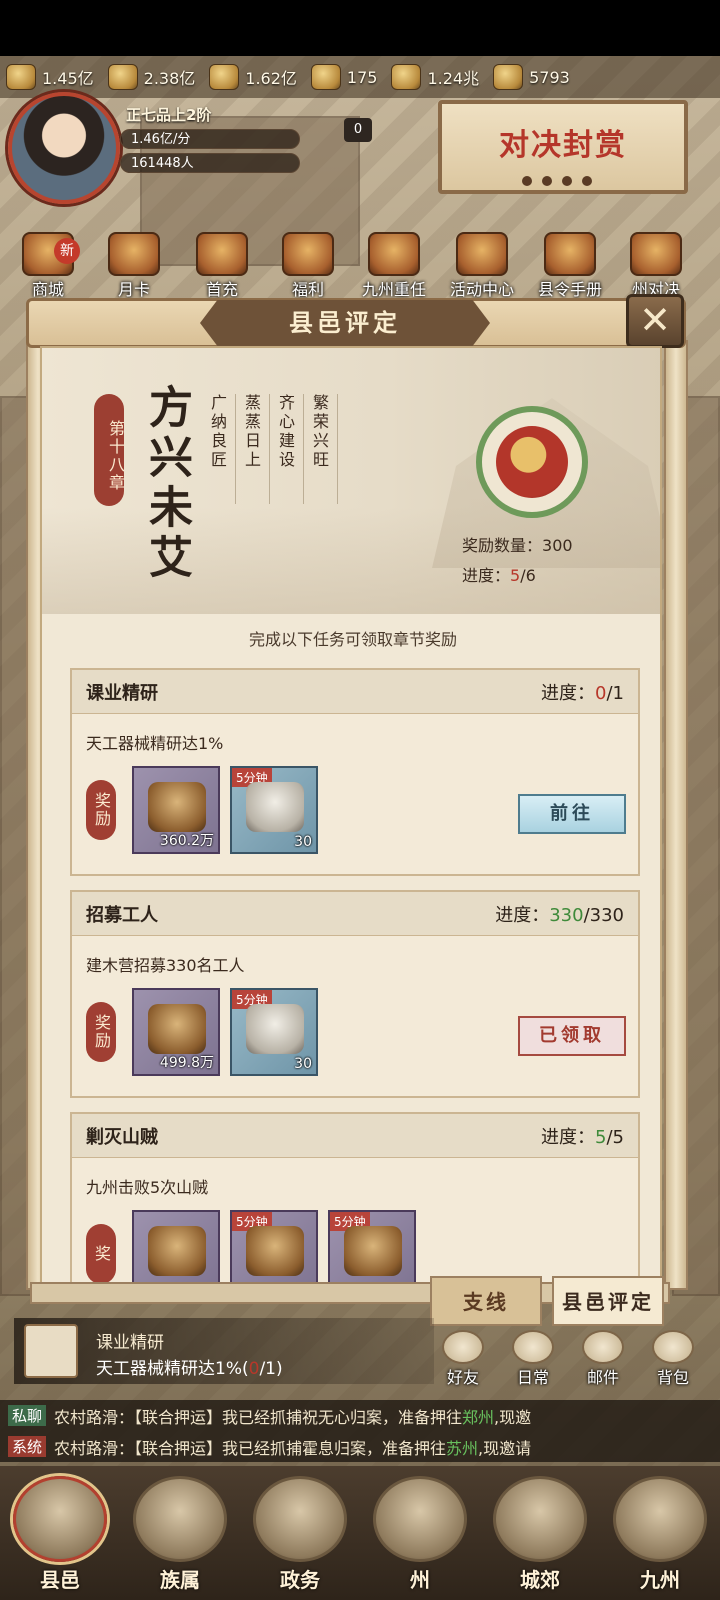 This screenshot has height=1600, width=720. I want to click on chapter-progress: 进度：5/6, so click(499, 575).